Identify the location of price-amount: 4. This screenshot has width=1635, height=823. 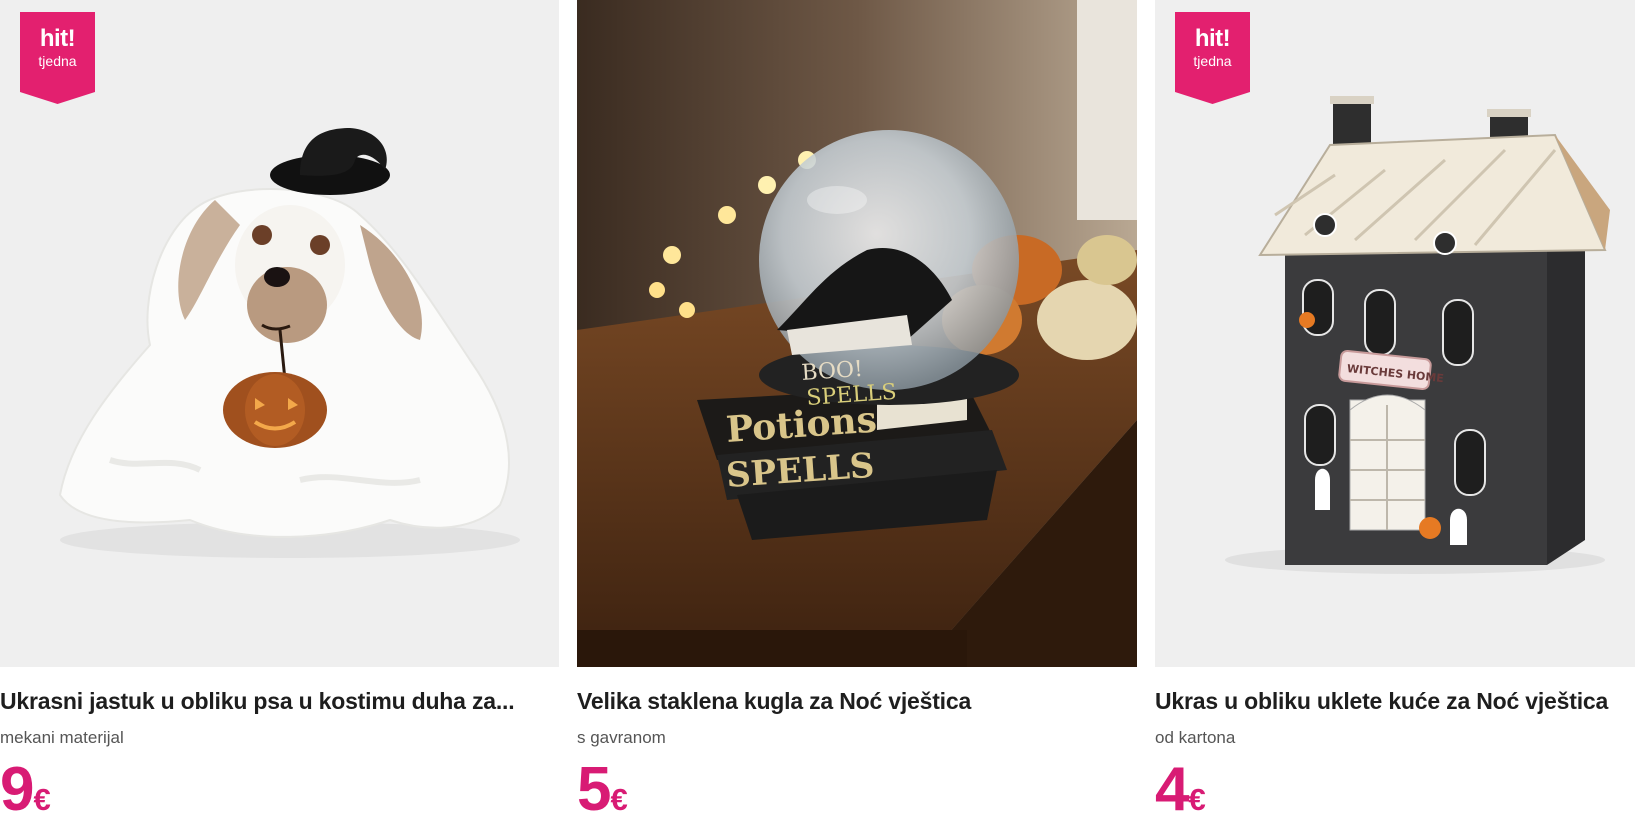
(1172, 789).